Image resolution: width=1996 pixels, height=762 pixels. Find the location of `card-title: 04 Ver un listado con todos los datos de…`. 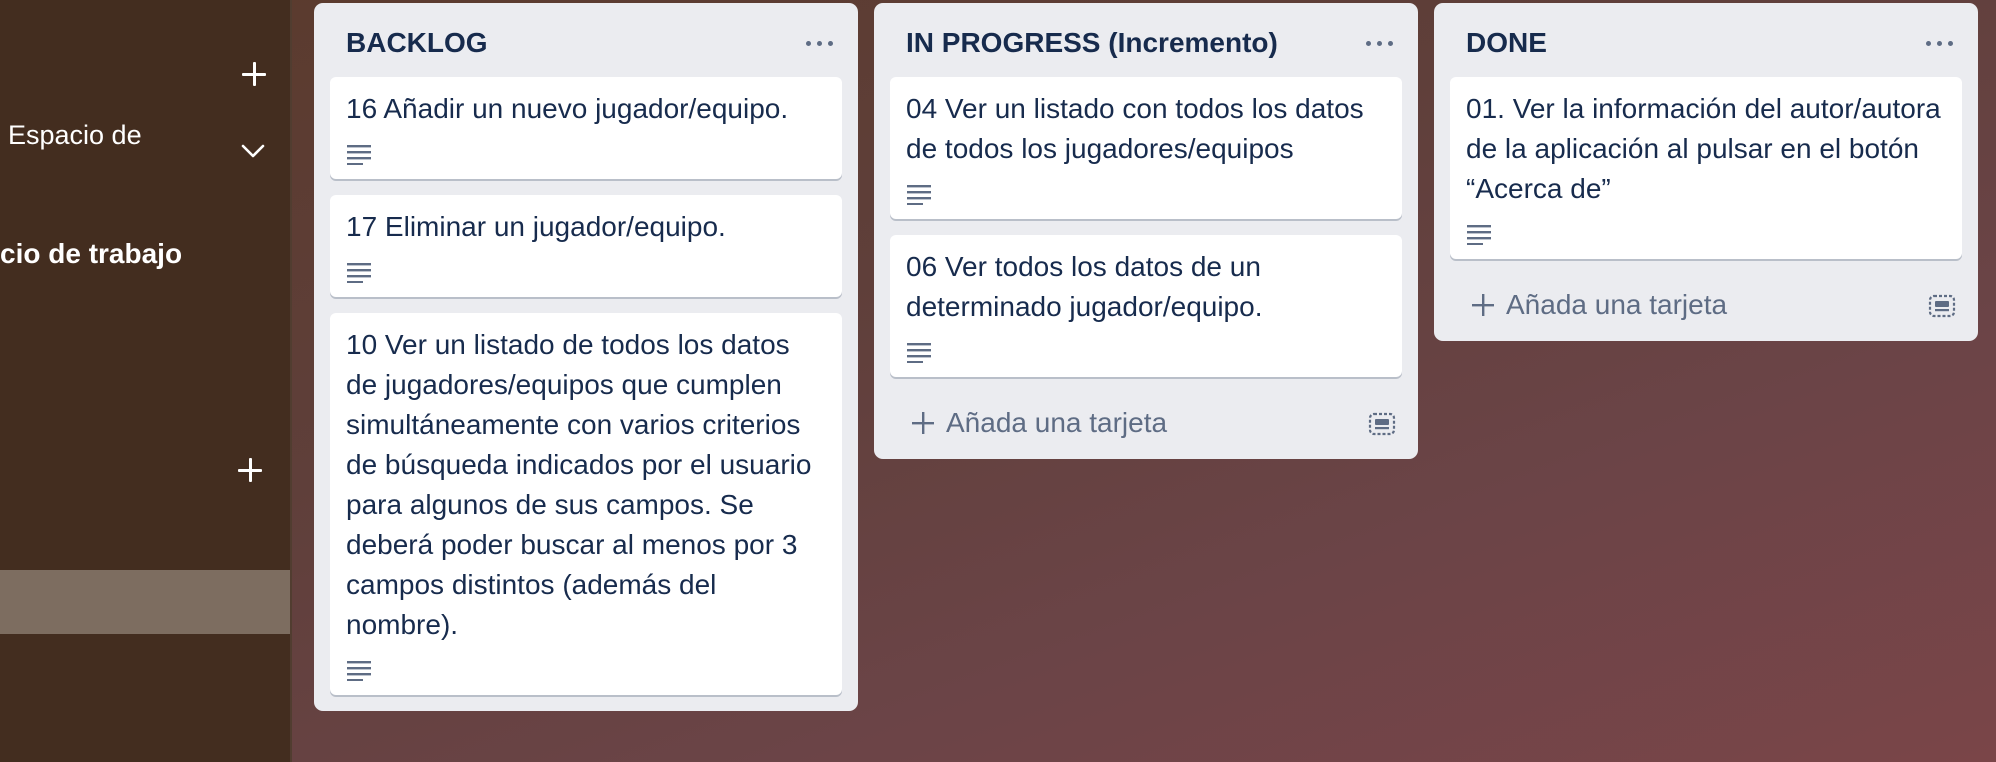

card-title: 04 Ver un listado con todos los datos de… is located at coordinates (1135, 128).